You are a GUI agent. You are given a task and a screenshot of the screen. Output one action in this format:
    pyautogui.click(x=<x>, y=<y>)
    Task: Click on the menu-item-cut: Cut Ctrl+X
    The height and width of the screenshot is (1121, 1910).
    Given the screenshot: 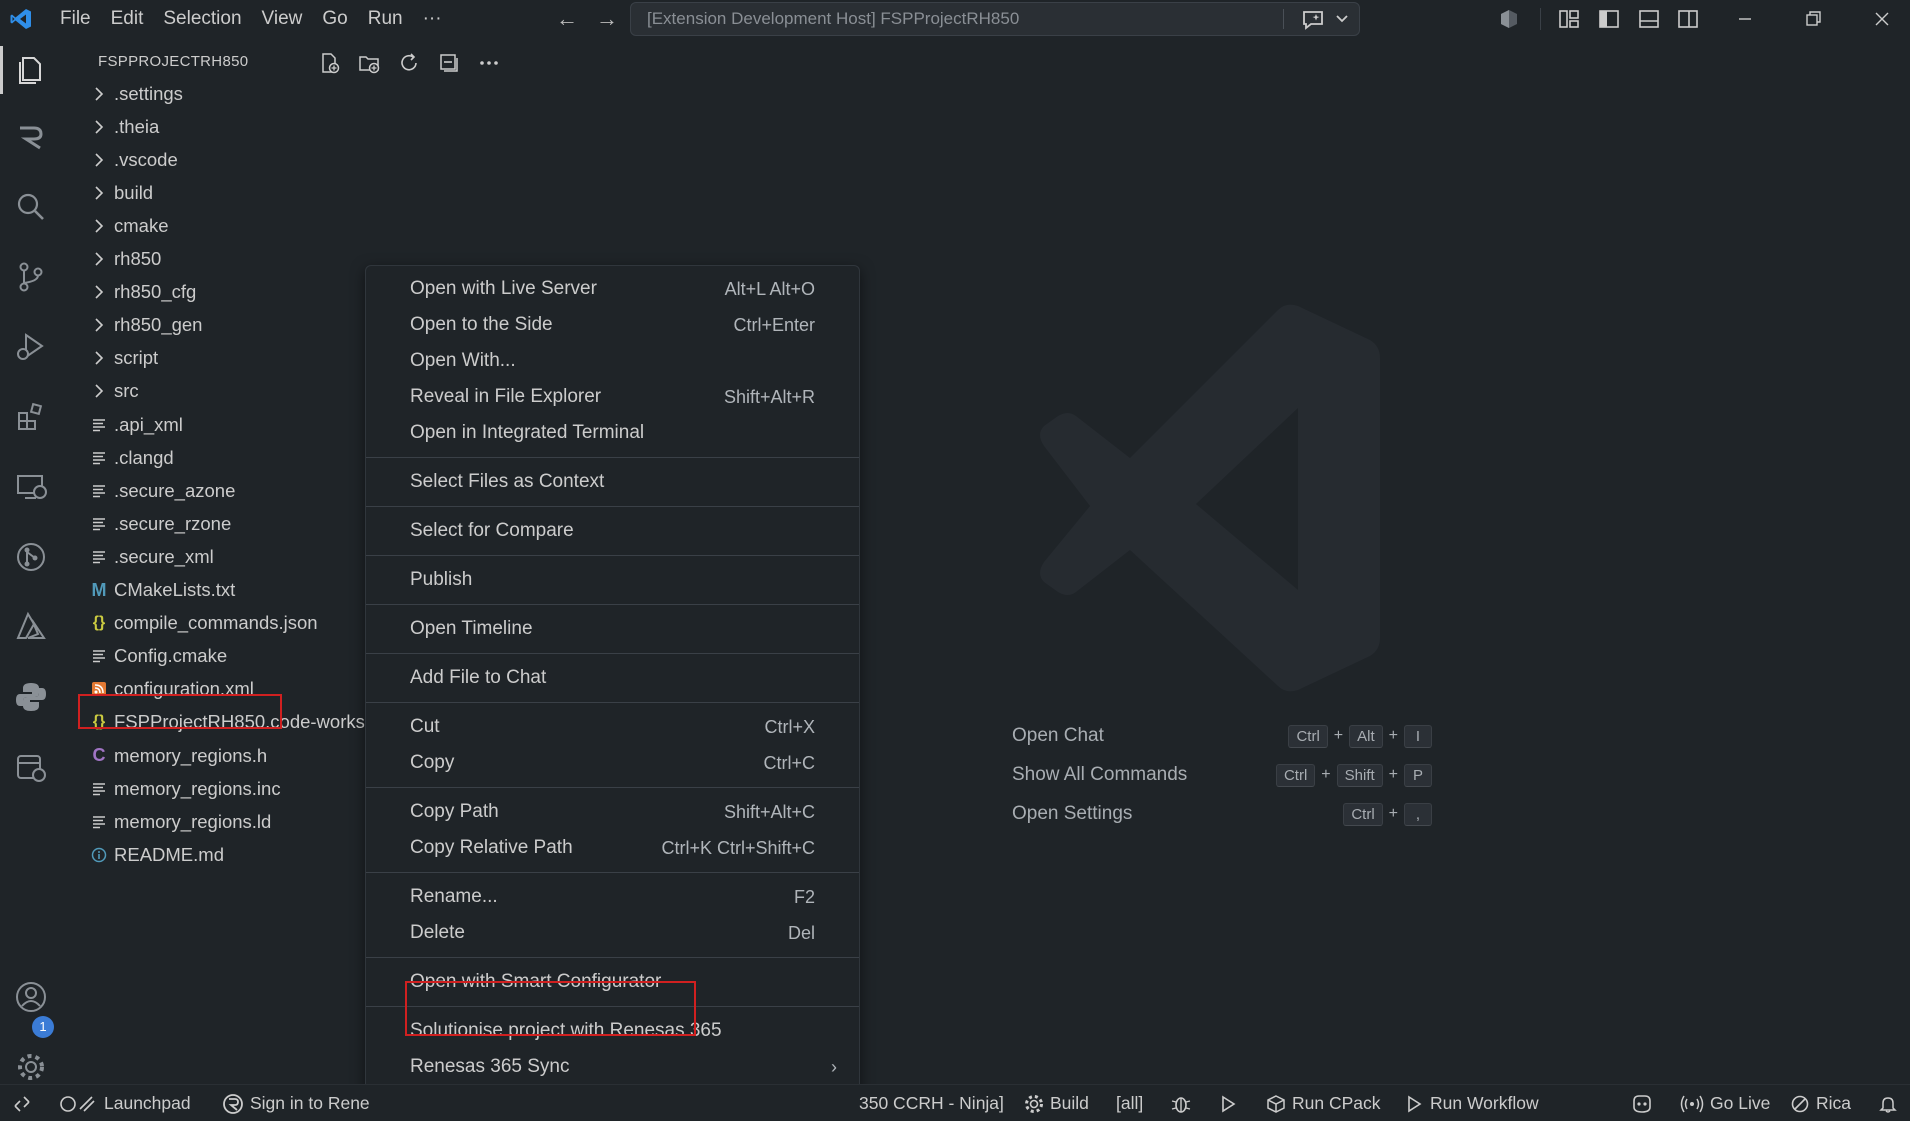 What is the action you would take?
    pyautogui.click(x=612, y=727)
    